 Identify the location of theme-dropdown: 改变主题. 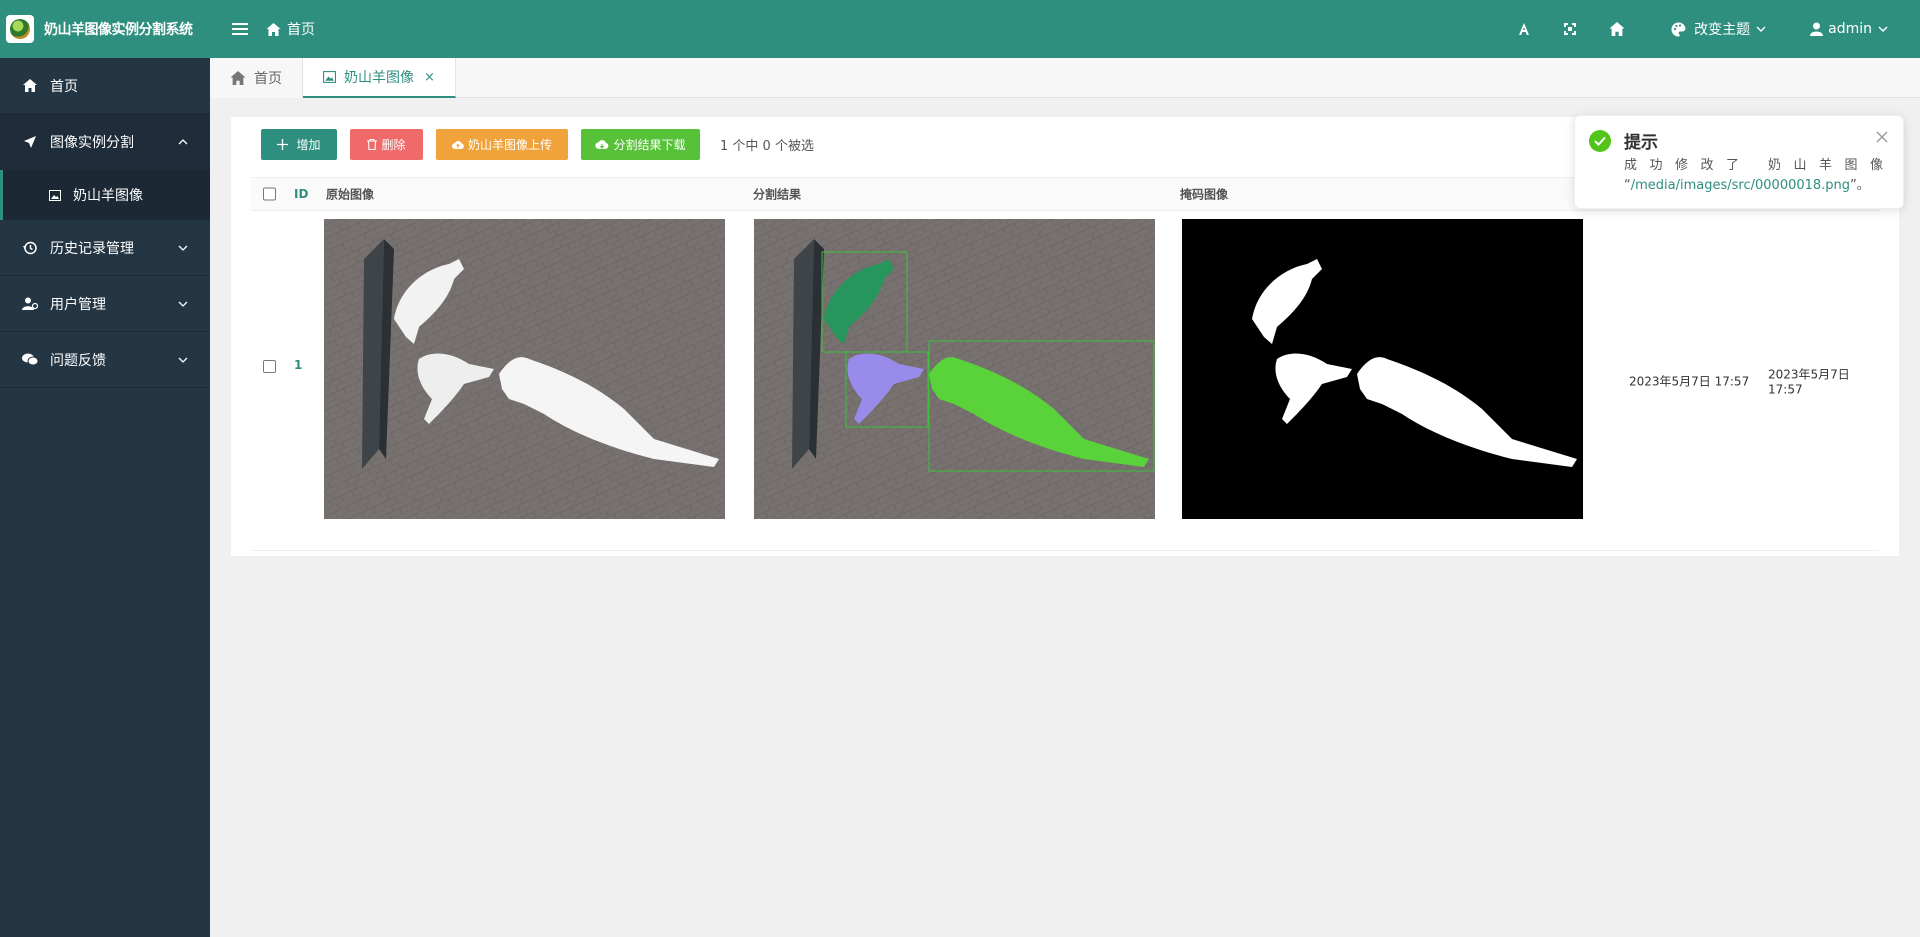
(1717, 29).